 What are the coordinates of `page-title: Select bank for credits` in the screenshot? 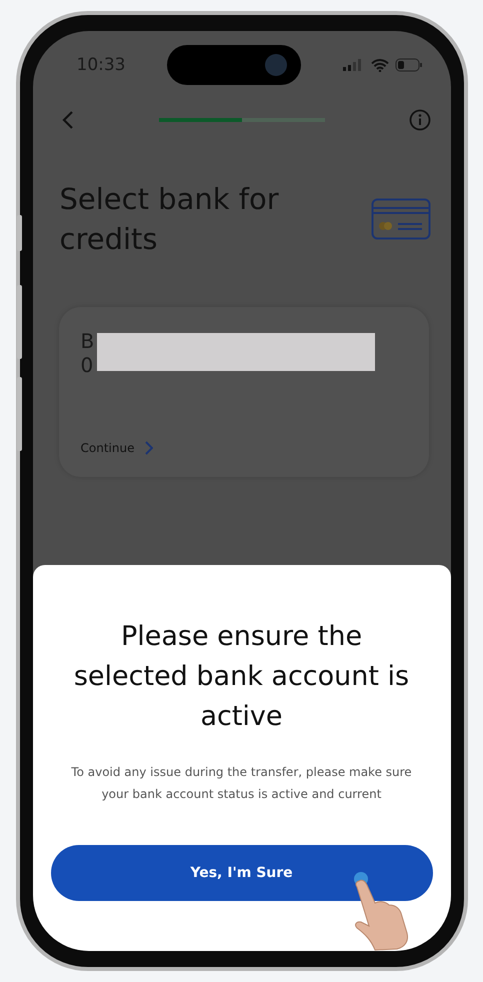 It's located at (170, 219).